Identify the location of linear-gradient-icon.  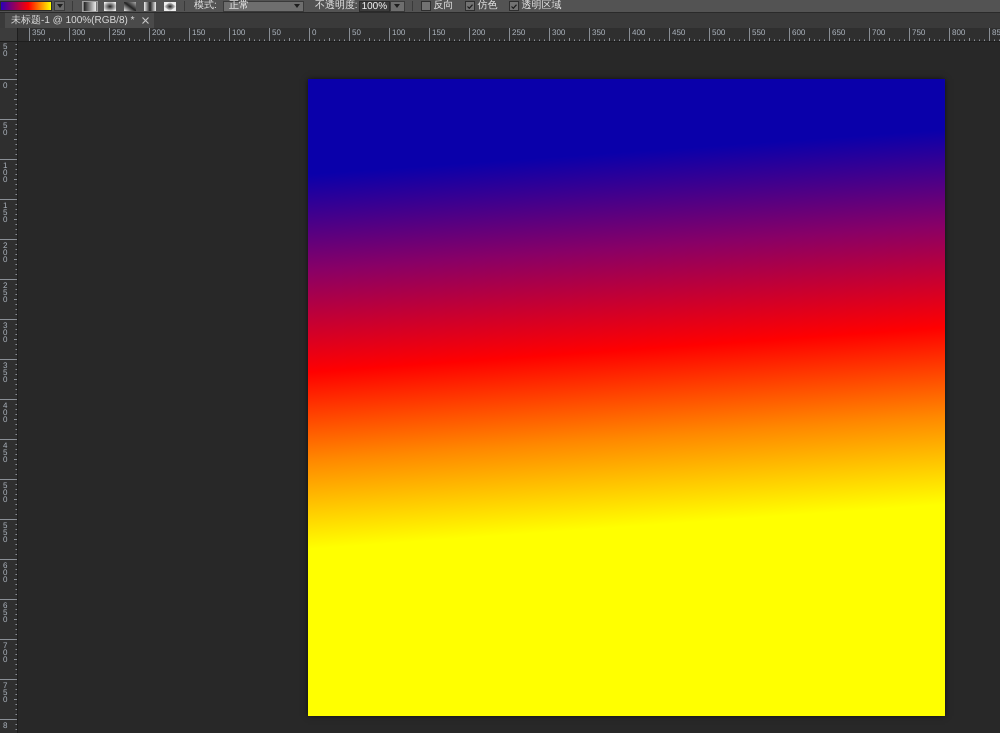
(90, 6).